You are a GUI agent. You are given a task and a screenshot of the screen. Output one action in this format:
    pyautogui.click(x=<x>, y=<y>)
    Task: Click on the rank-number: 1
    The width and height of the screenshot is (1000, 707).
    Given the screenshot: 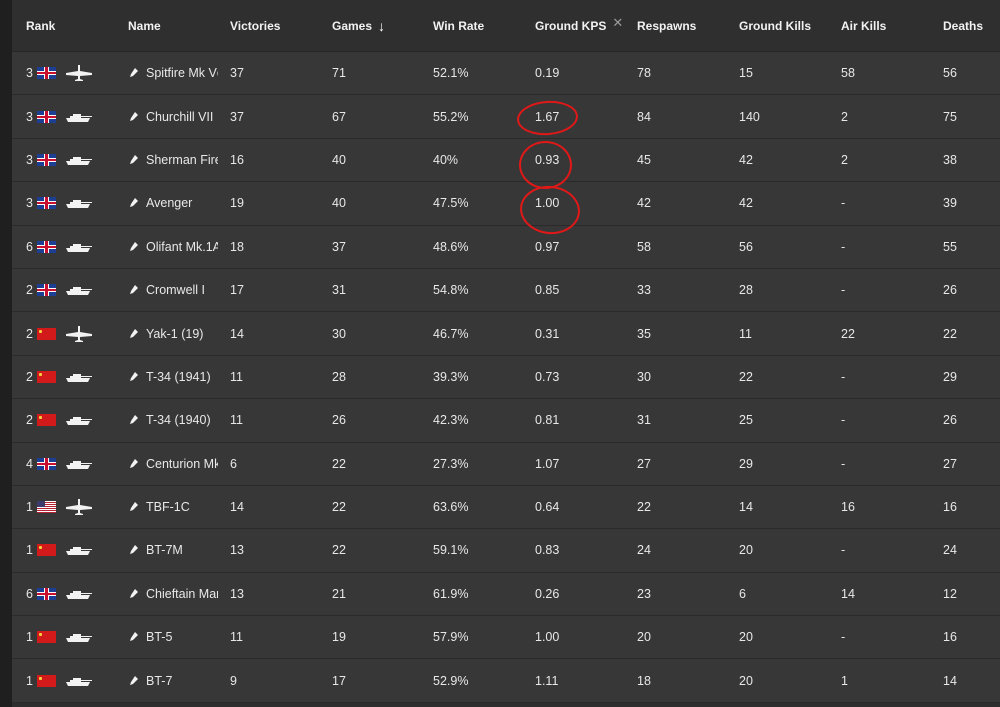 What is the action you would take?
    pyautogui.click(x=29, y=507)
    